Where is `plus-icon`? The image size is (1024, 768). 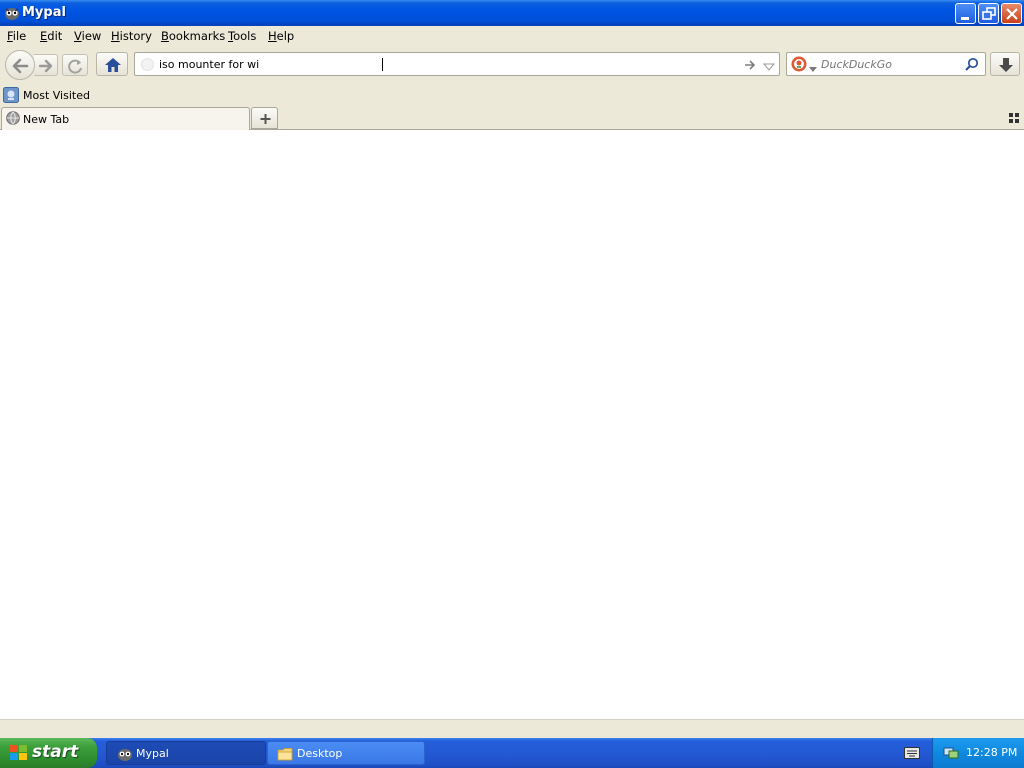
plus-icon is located at coordinates (265, 119).